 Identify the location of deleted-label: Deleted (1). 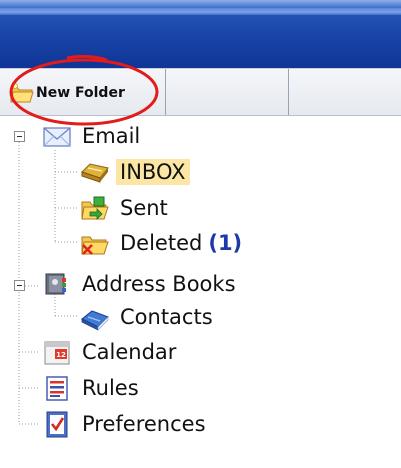
(181, 243).